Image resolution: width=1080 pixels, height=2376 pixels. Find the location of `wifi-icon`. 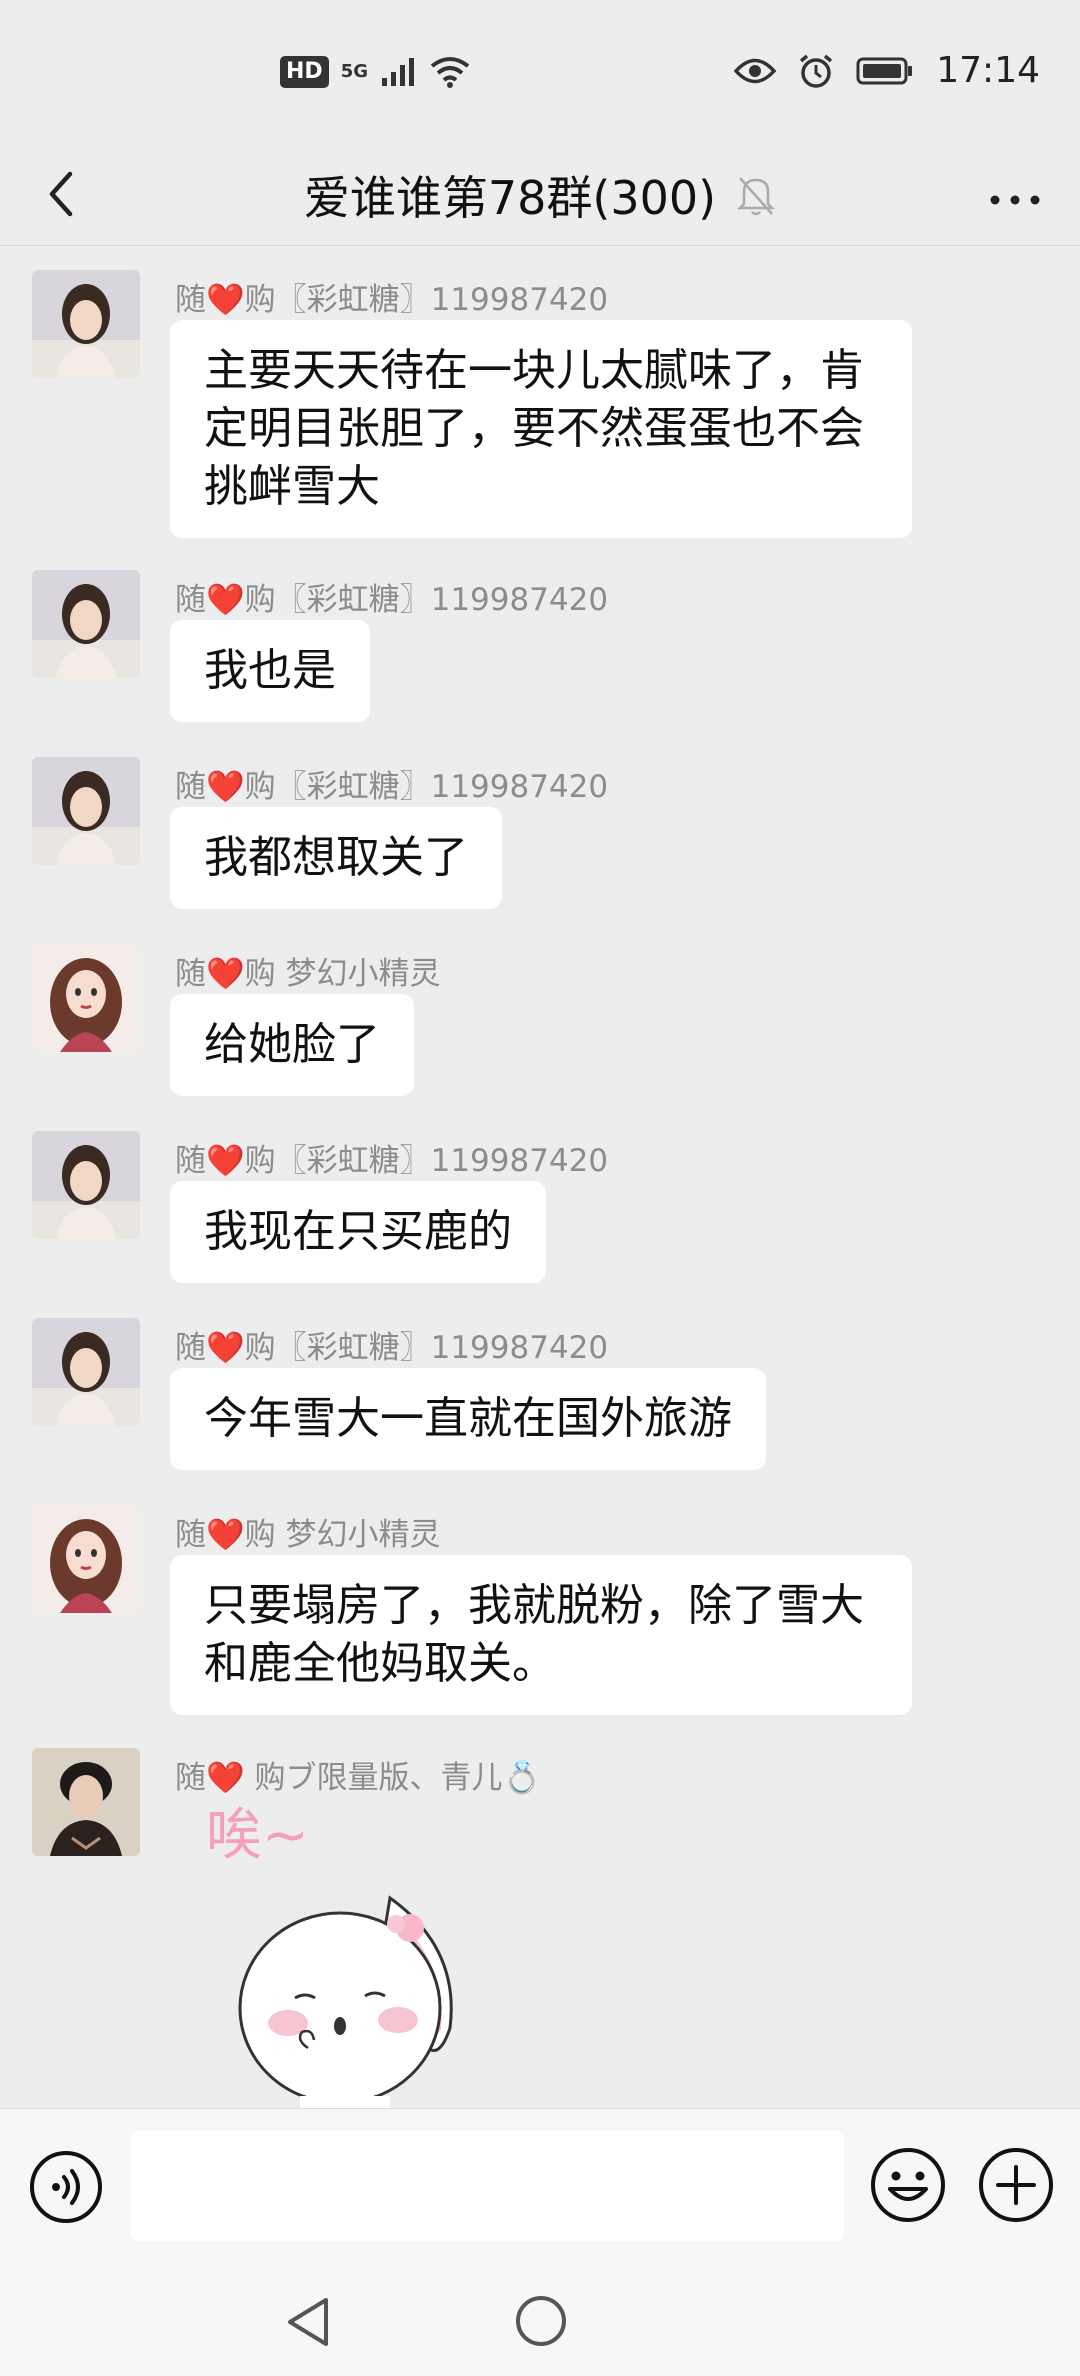

wifi-icon is located at coordinates (450, 72).